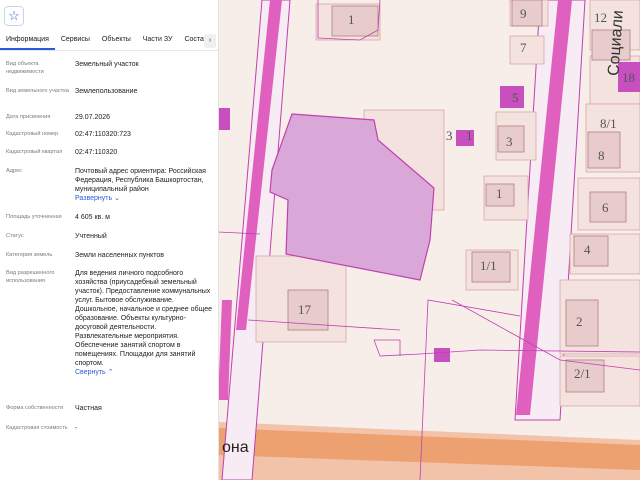 The width and height of the screenshot is (640, 480). Describe the element at coordinates (96, 152) in the screenshot. I see `field-value: 02:47:110320` at that location.